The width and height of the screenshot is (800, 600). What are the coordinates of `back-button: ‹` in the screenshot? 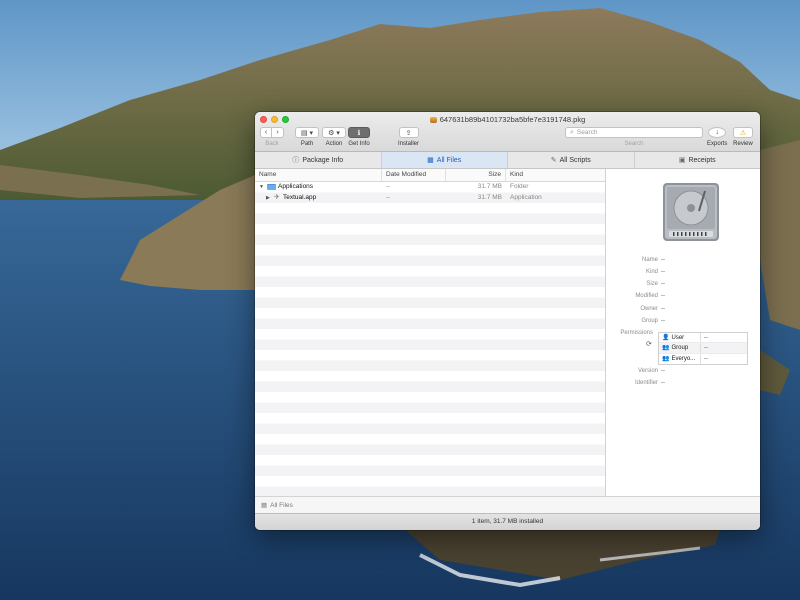 It's located at (266, 132).